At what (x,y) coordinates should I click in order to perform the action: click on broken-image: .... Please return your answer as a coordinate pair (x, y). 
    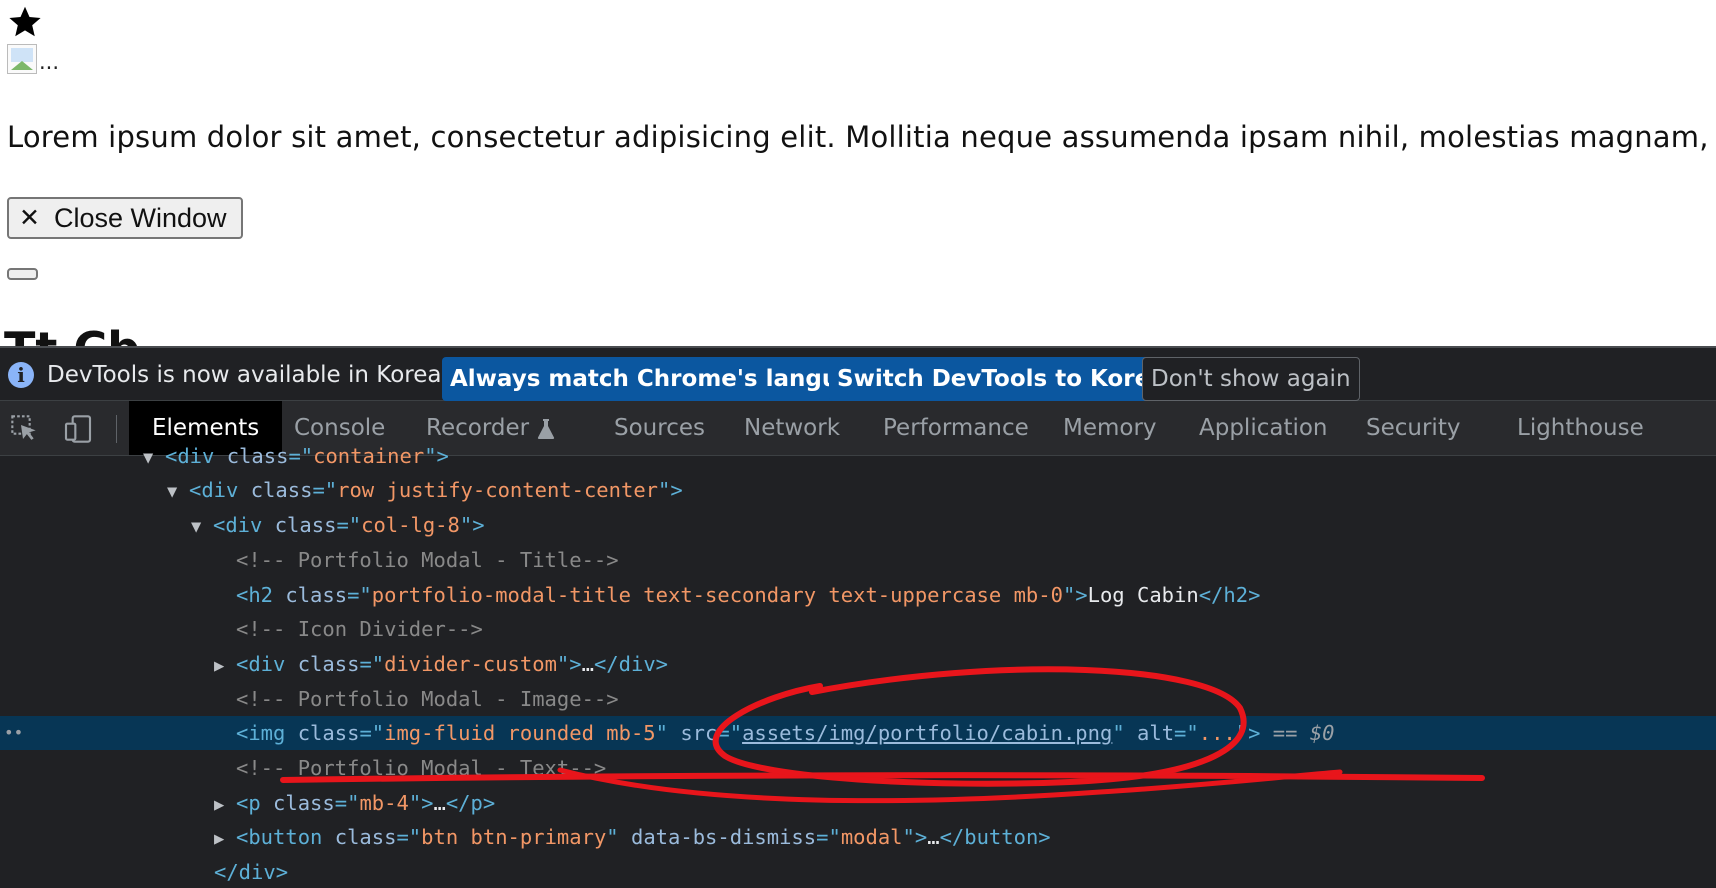
    Looking at the image, I should click on (33, 59).